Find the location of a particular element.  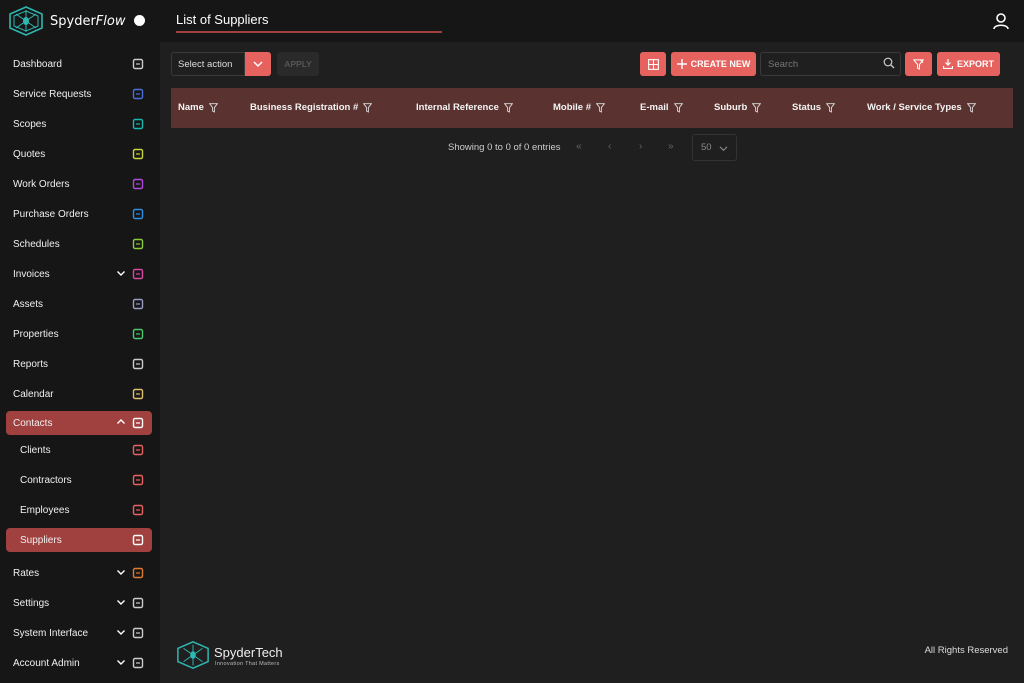

sidebar-item-label: Schedules is located at coordinates (36, 244).